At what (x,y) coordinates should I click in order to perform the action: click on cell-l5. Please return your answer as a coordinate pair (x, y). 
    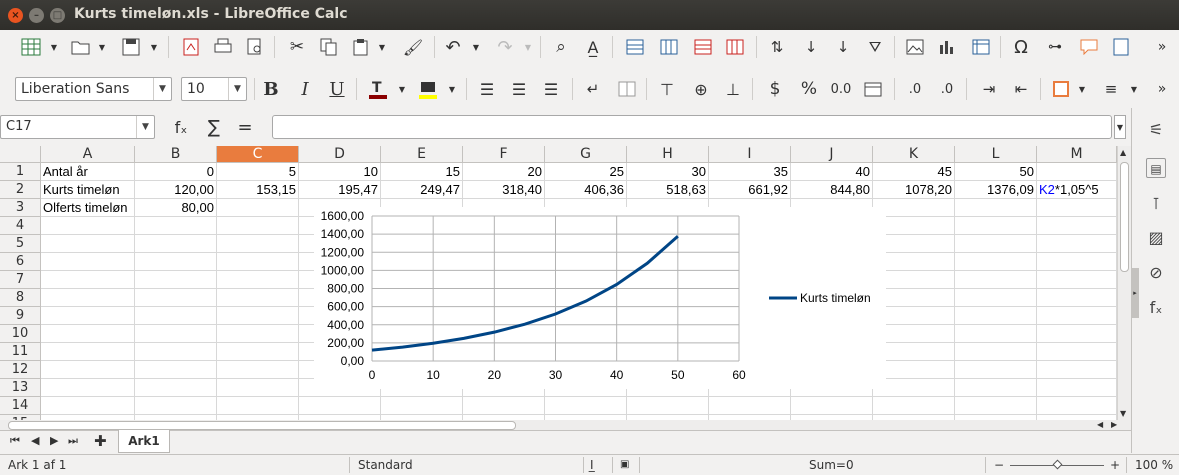
    Looking at the image, I should click on (996, 244).